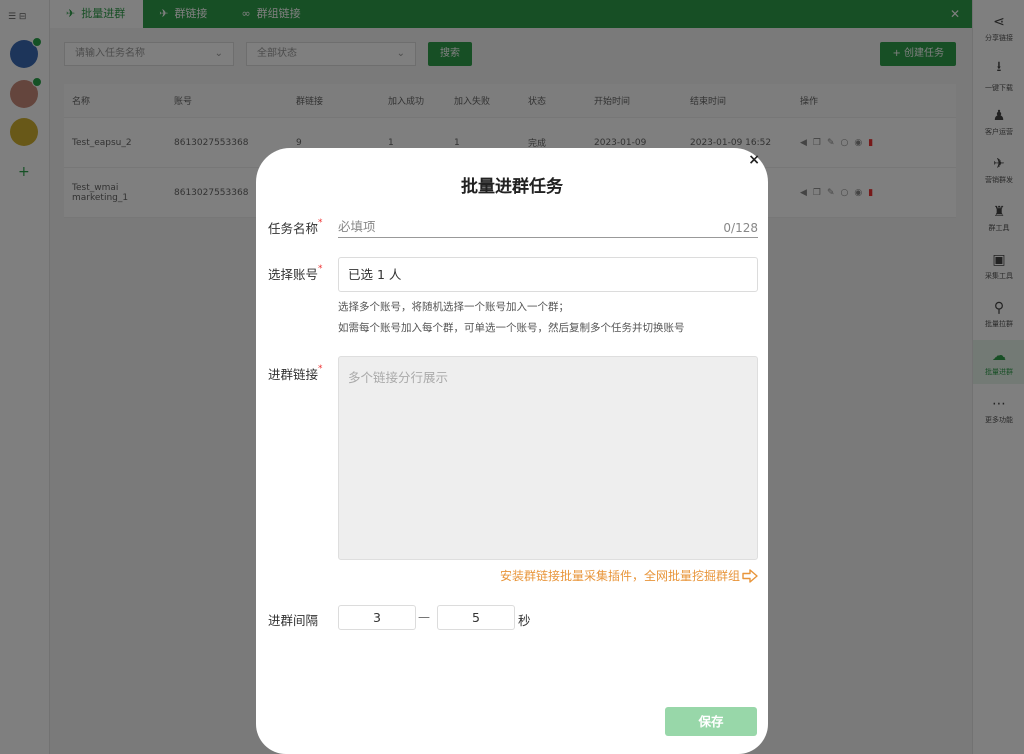 This screenshot has width=1024, height=754. I want to click on close-icon: ×, so click(754, 160).